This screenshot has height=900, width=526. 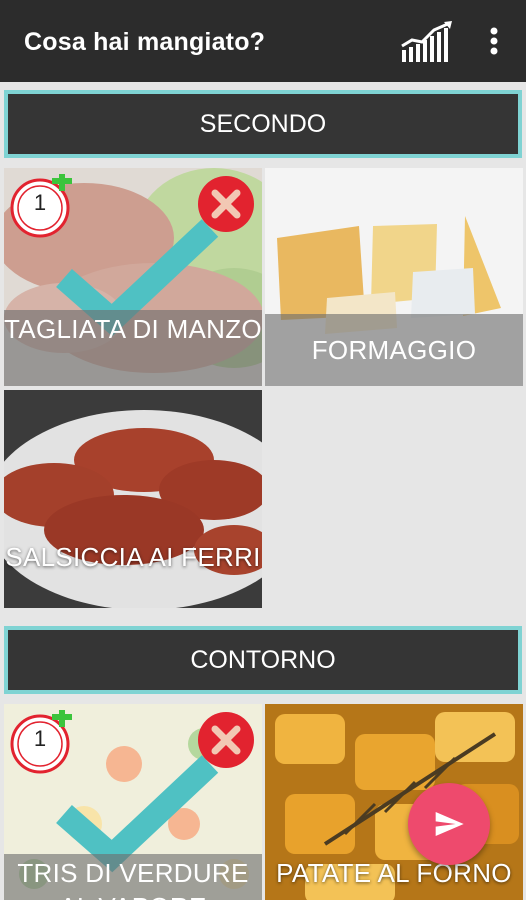 What do you see at coordinates (133, 877) in the screenshot?
I see `tile-label: TRIS DI VERDURE AL VAPORE` at bounding box center [133, 877].